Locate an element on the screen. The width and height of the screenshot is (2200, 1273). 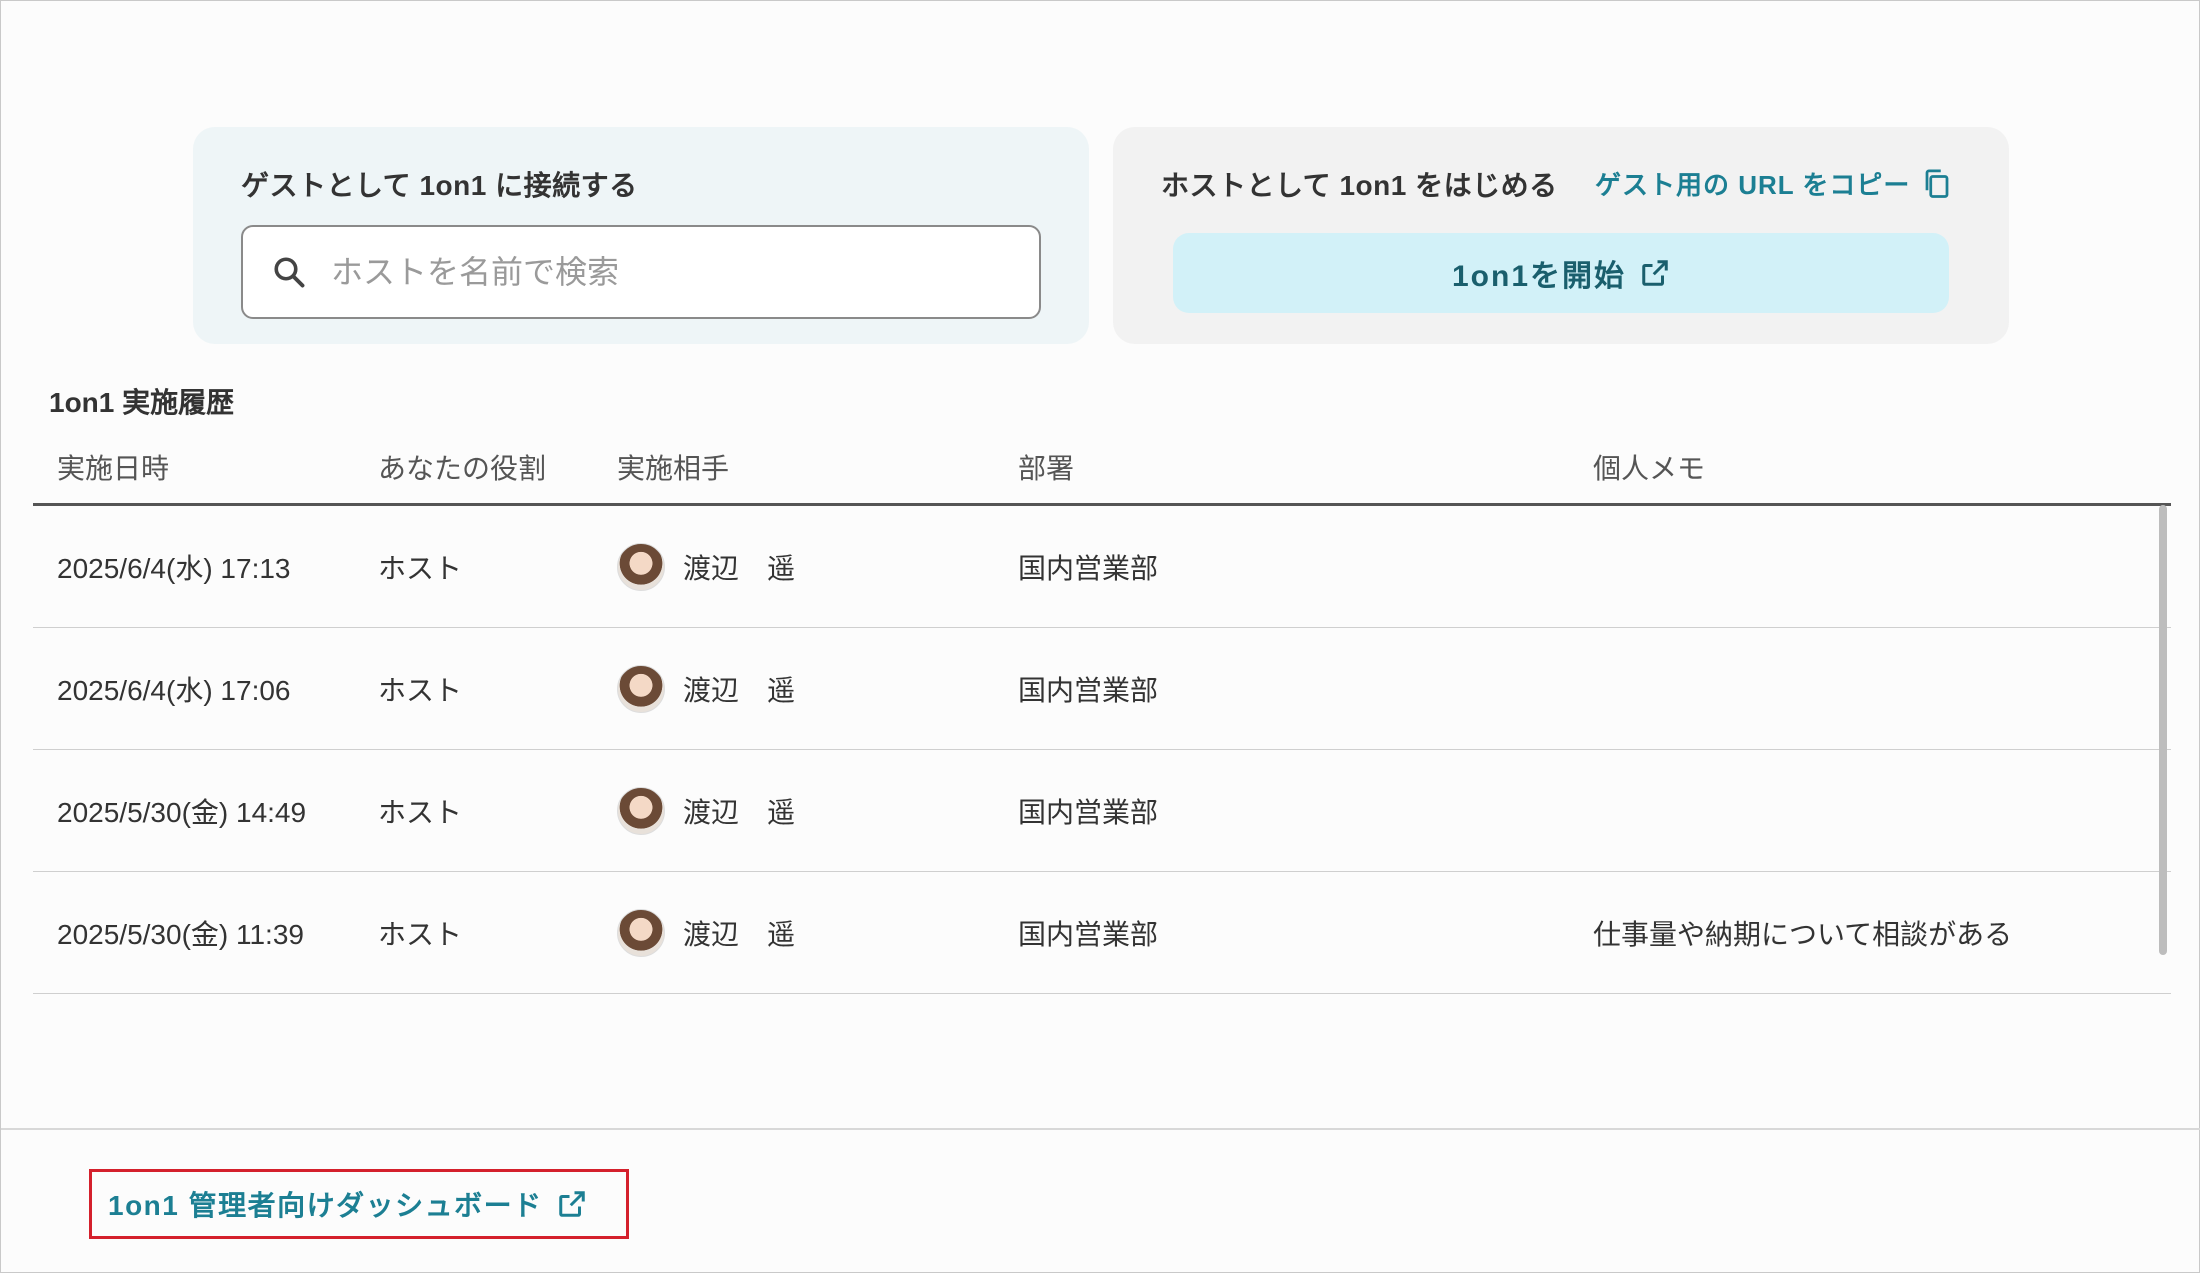
guest-connect-card: ゲストとして 1on1 に接続する is located at coordinates (641, 235).